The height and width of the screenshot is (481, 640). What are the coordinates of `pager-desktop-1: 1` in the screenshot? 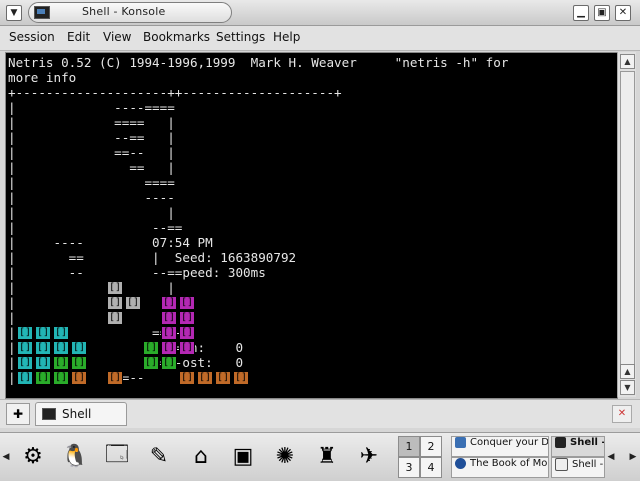 It's located at (409, 446).